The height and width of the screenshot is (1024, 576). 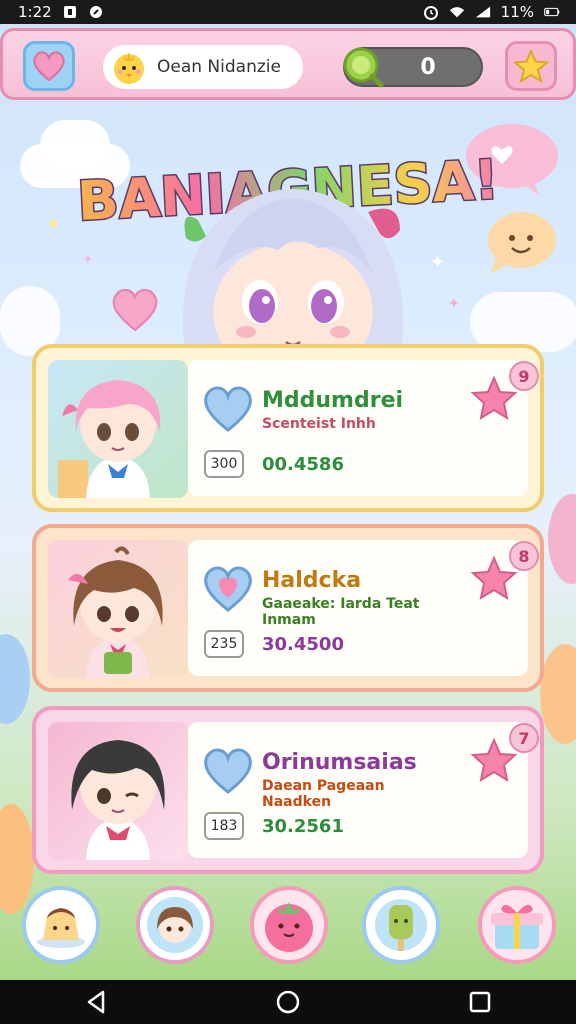 I want to click on player-name: Oean Nidanzie, so click(x=219, y=67).